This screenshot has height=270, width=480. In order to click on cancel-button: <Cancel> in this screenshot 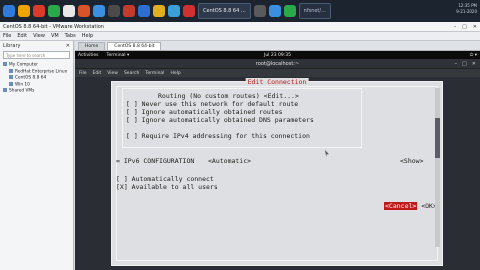, I will do `click(401, 206)`.